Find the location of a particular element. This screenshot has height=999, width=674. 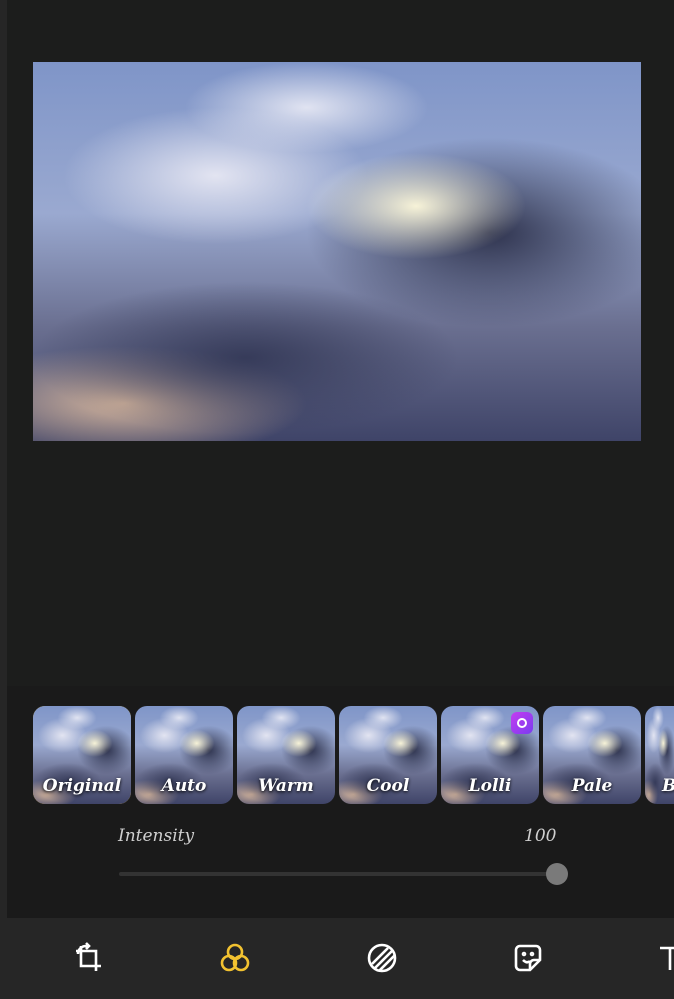

filter-icon is located at coordinates (235, 958).